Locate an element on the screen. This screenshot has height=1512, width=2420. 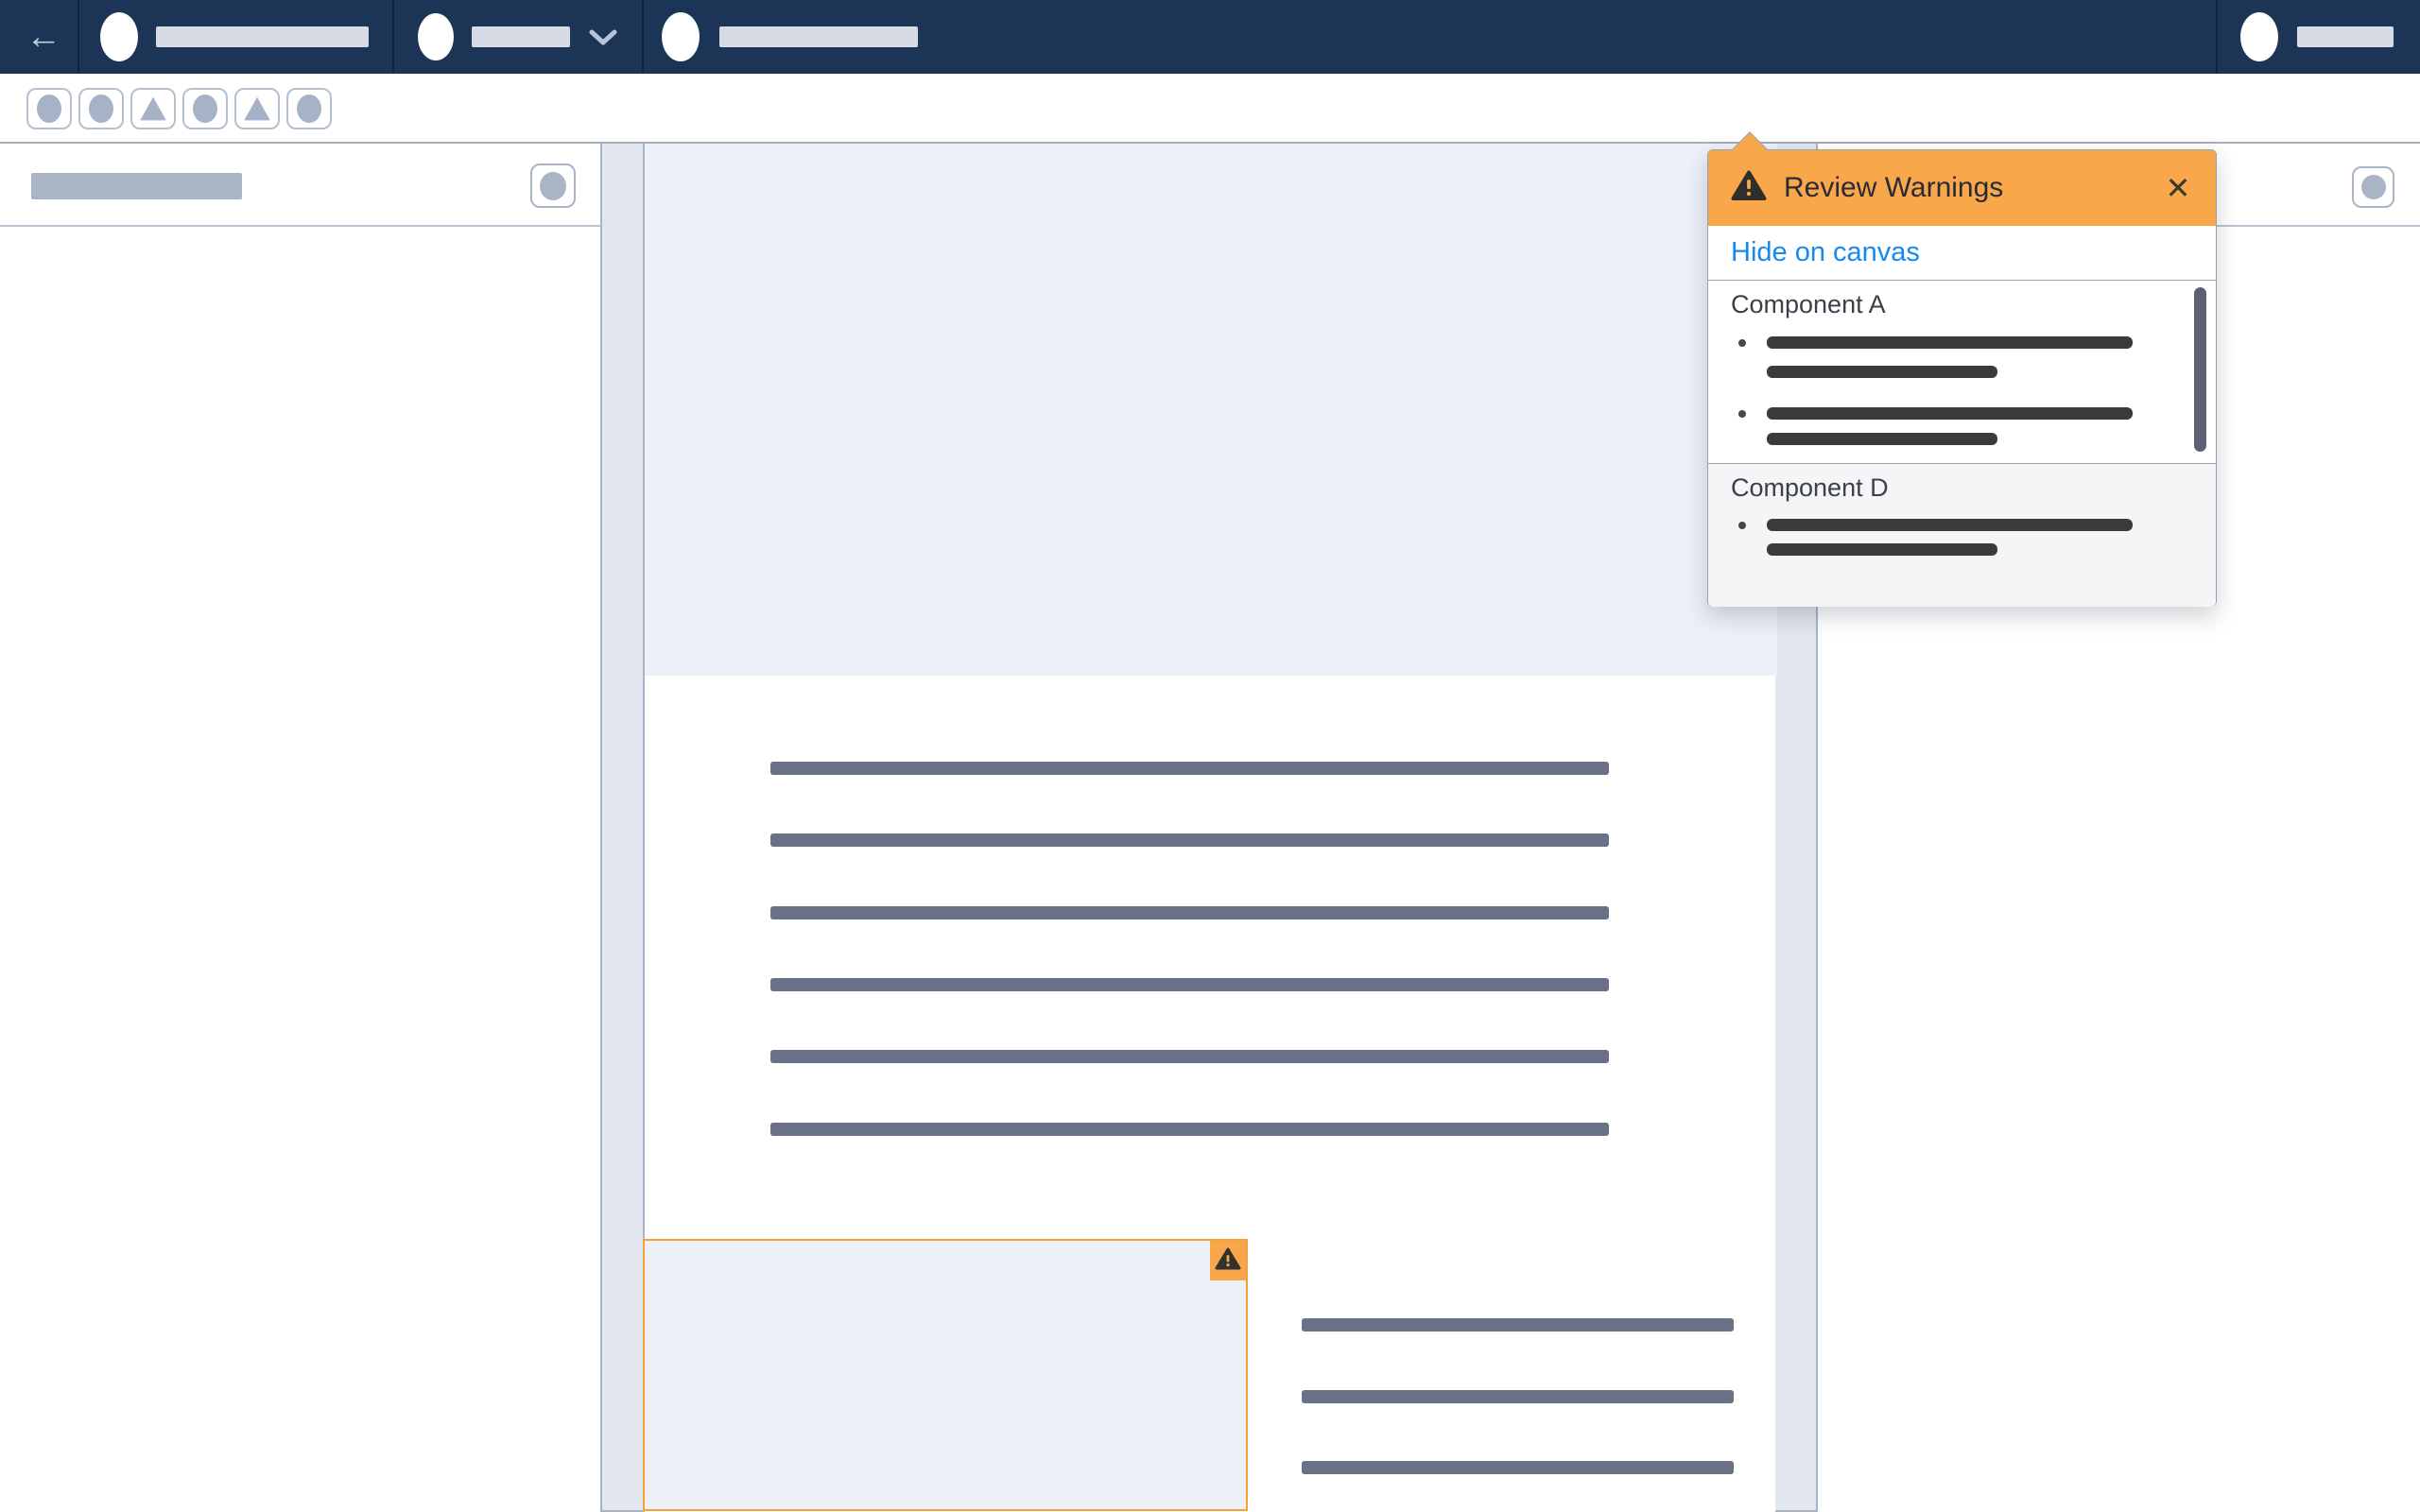
user-avatar is located at coordinates (2259, 36).